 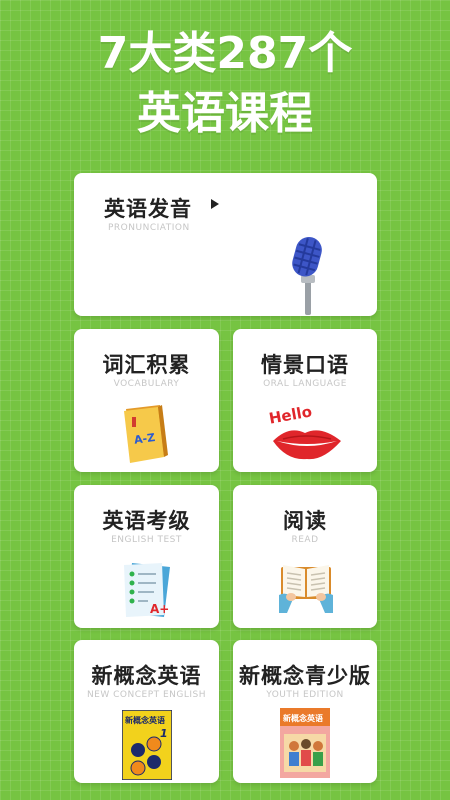 I want to click on test-paper-icon: A+, so click(x=147, y=590).